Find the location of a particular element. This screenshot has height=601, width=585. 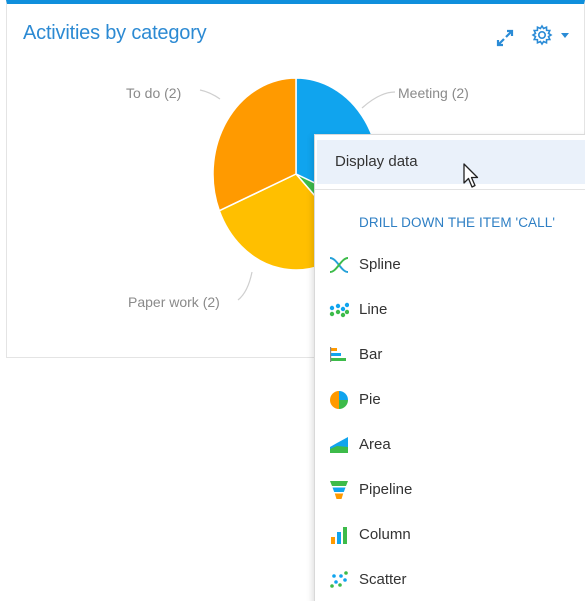

menu-item-label: Line is located at coordinates (373, 309).